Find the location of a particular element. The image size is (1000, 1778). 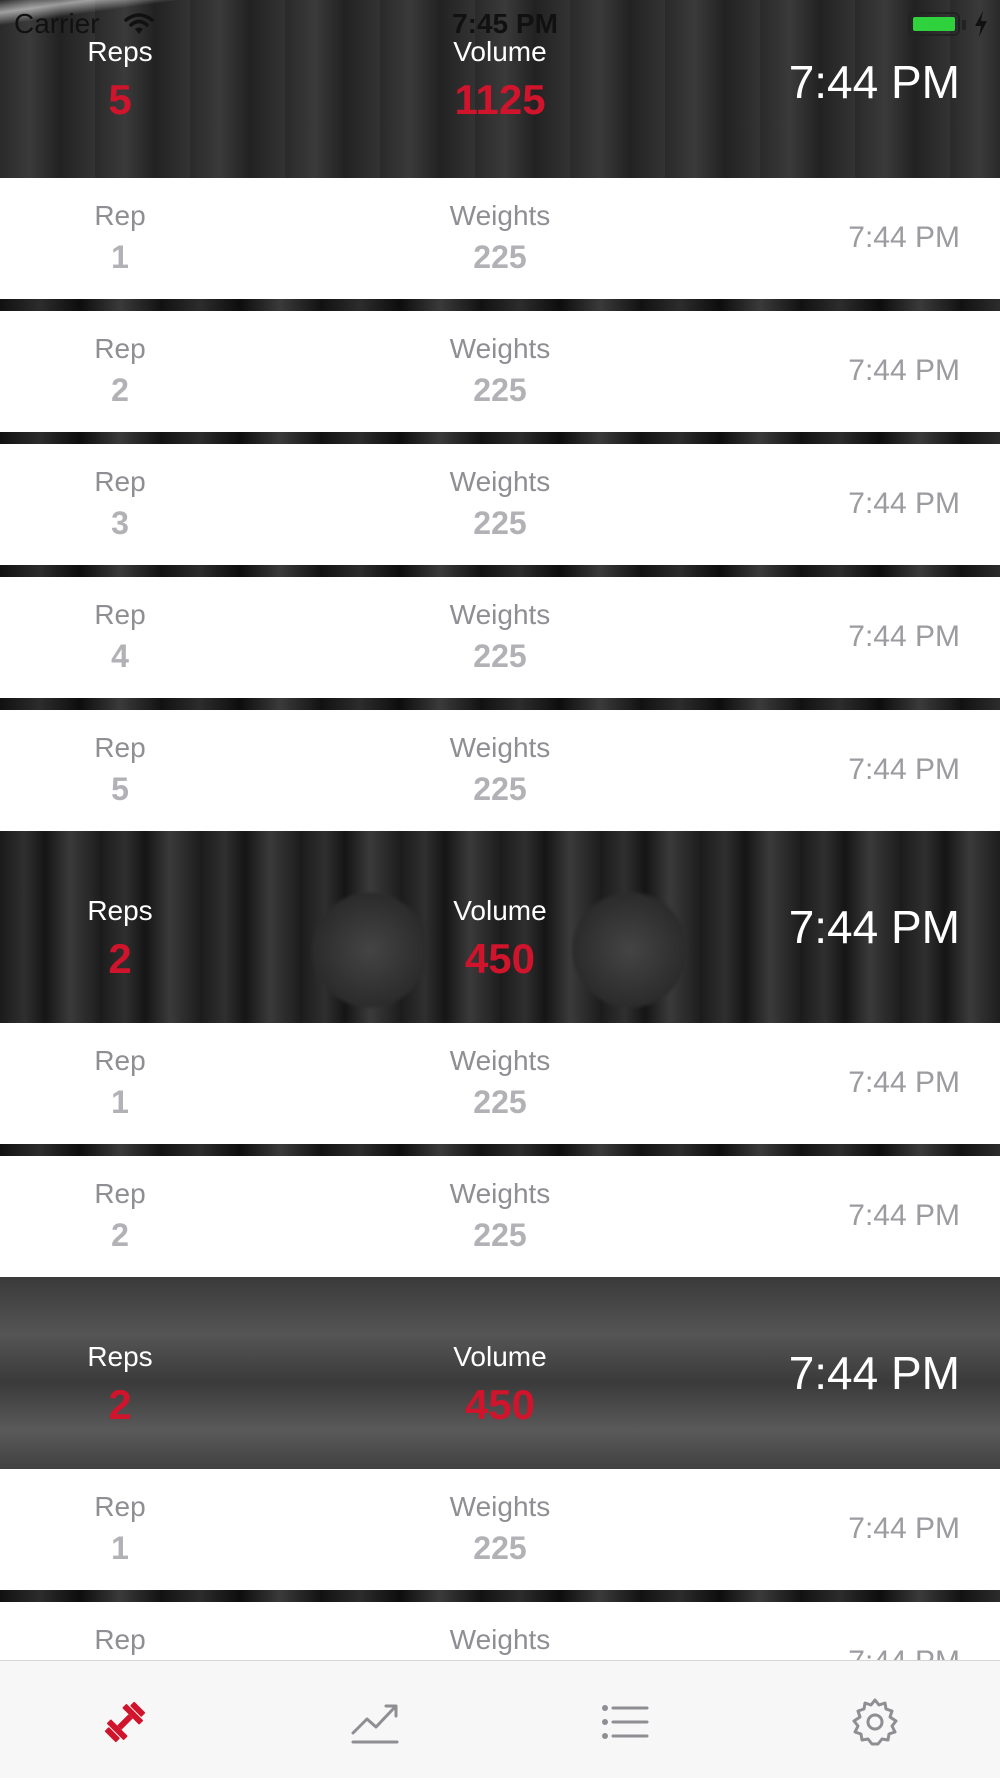

rep-value: 4 is located at coordinates (120, 656).